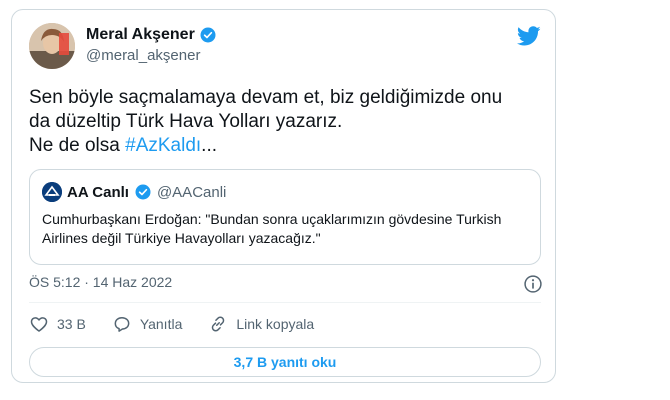 Image resolution: width=670 pixels, height=400 pixels. Describe the element at coordinates (39, 324) in the screenshot. I see `heart-icon` at that location.